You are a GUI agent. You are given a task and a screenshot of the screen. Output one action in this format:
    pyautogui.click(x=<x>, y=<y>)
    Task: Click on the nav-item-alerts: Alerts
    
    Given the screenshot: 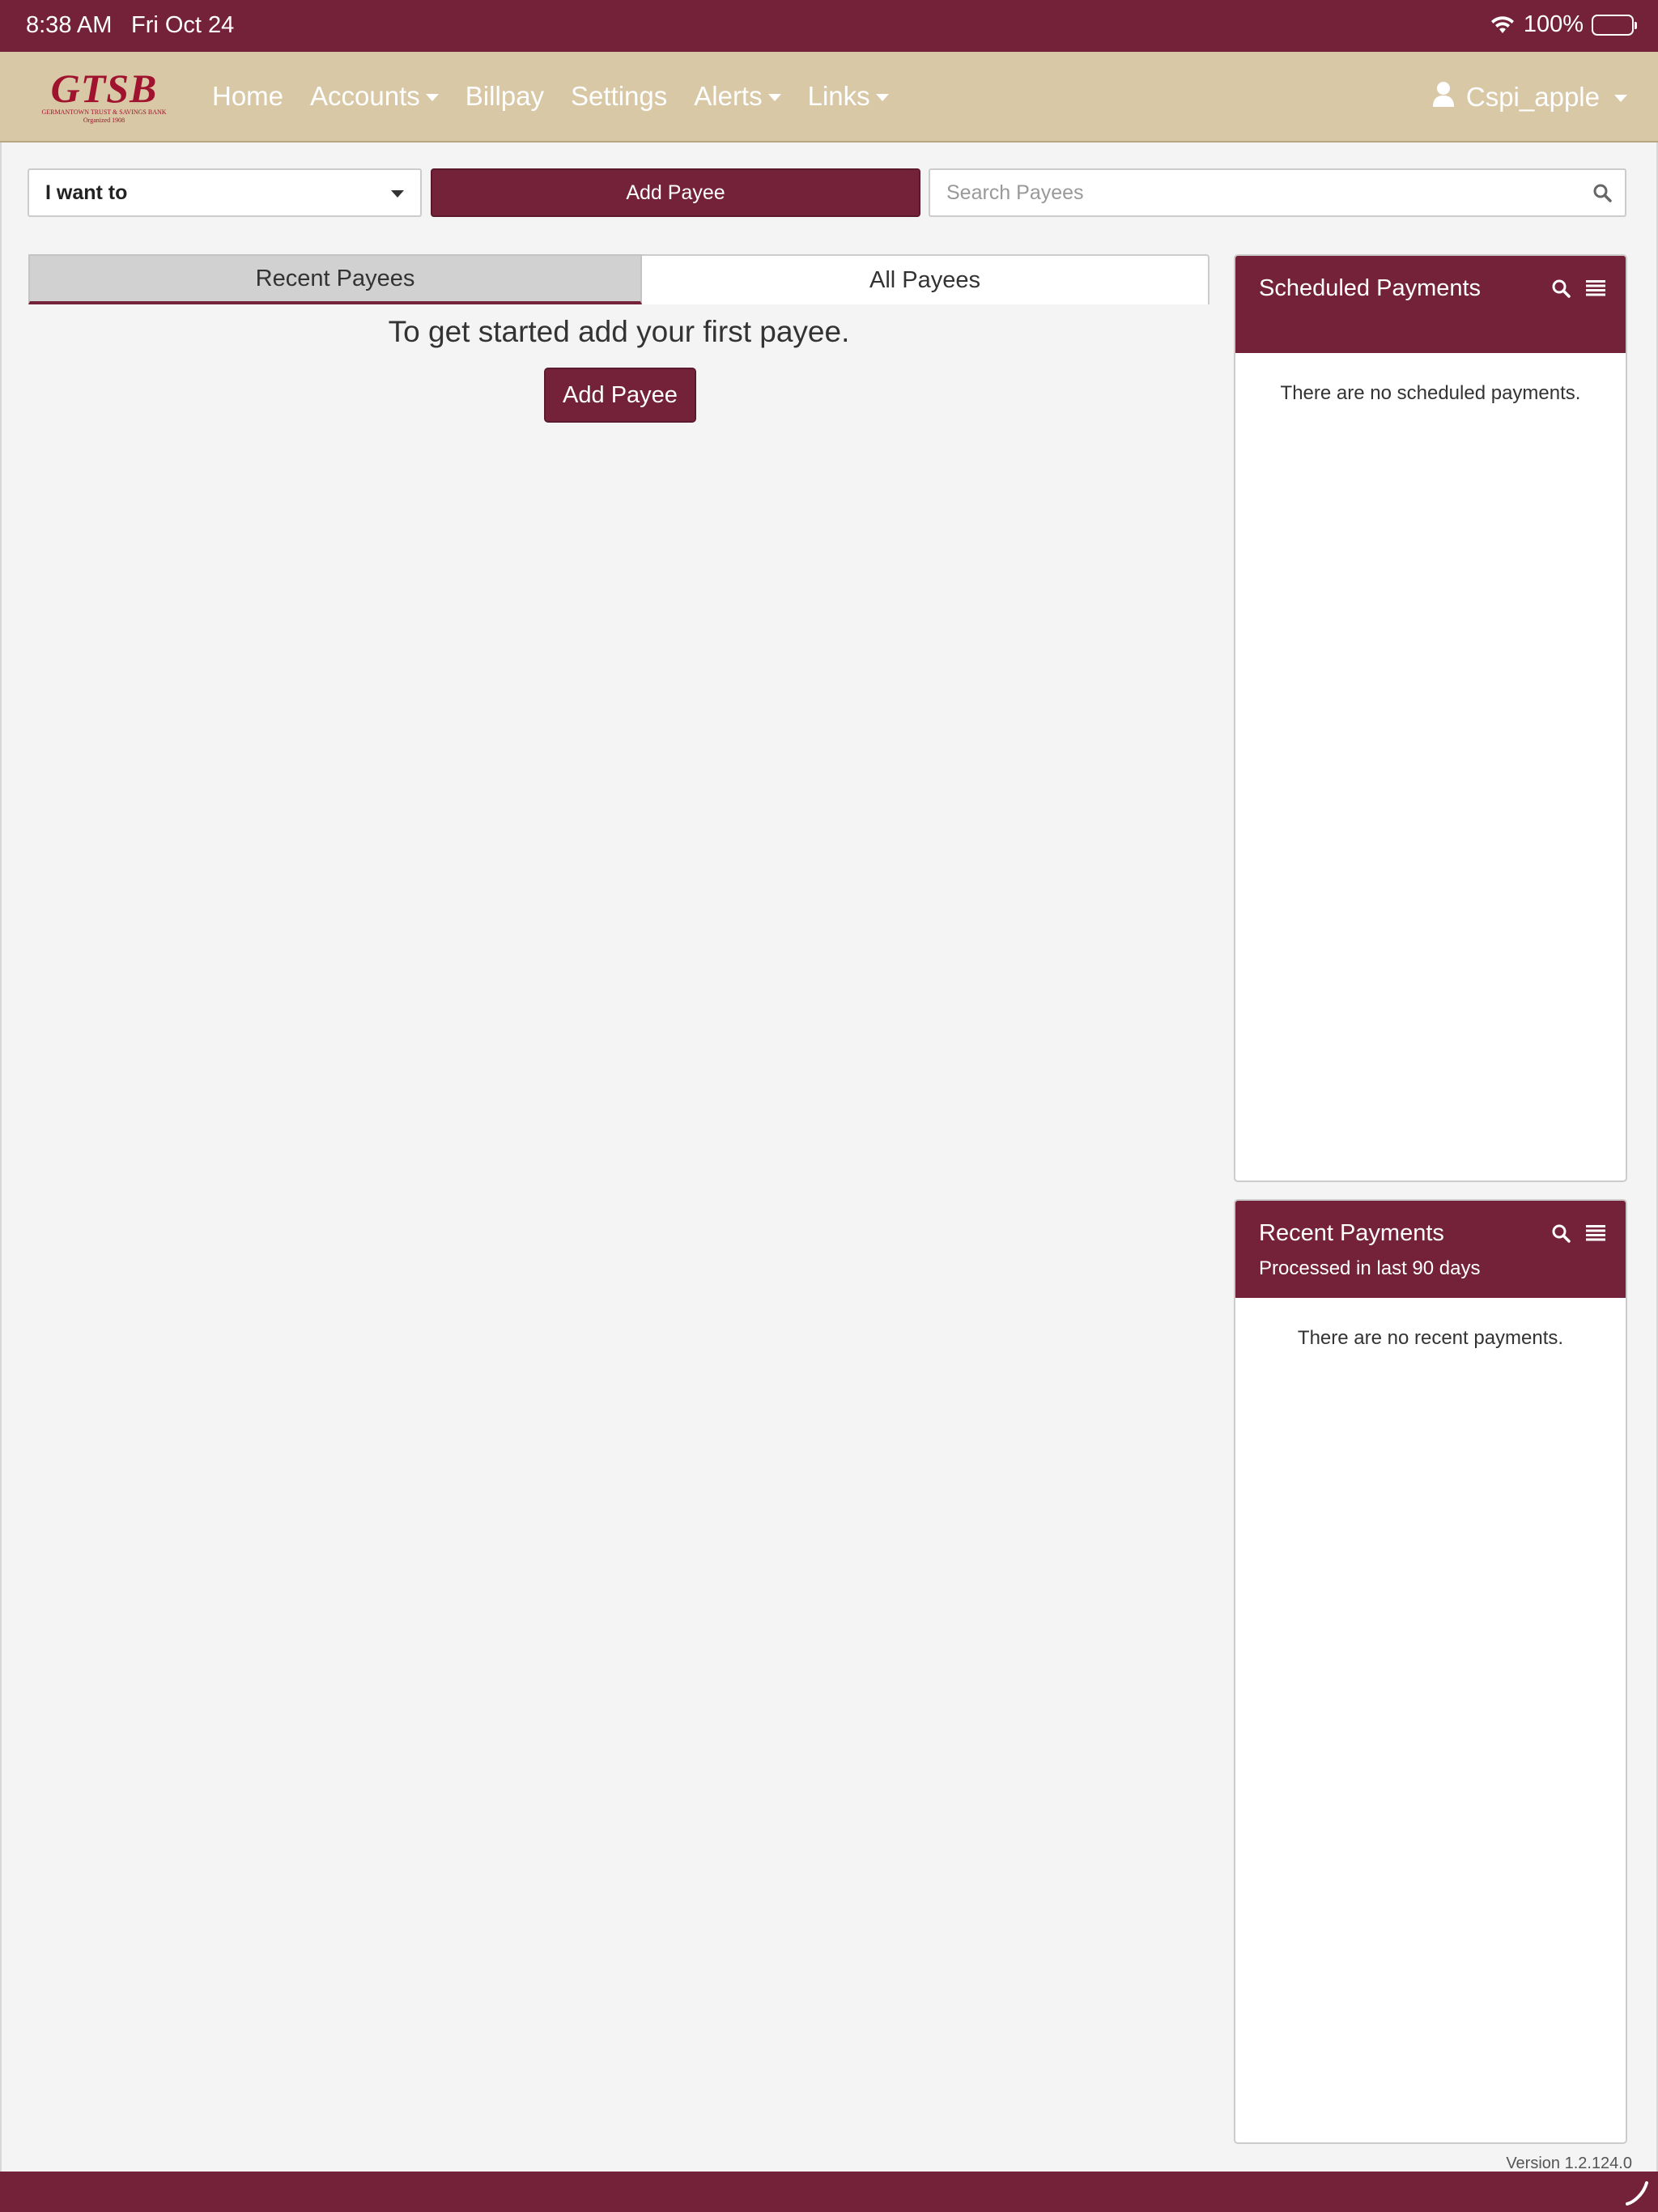 What is the action you would take?
    pyautogui.click(x=737, y=97)
    